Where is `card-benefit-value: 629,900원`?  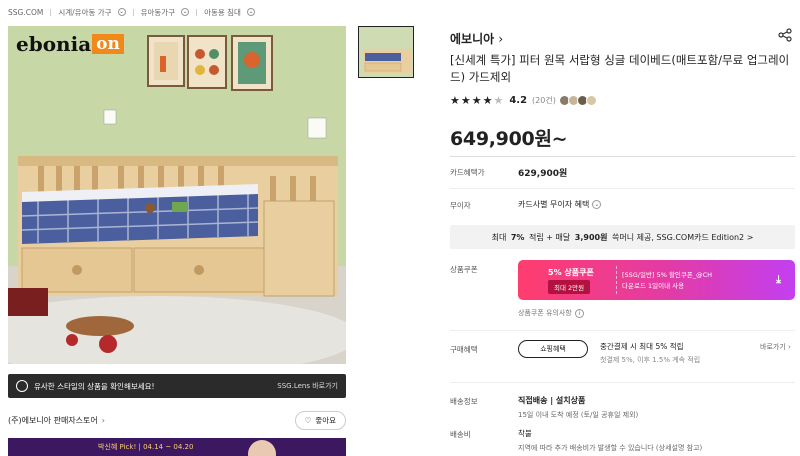 card-benefit-value: 629,900원 is located at coordinates (543, 174).